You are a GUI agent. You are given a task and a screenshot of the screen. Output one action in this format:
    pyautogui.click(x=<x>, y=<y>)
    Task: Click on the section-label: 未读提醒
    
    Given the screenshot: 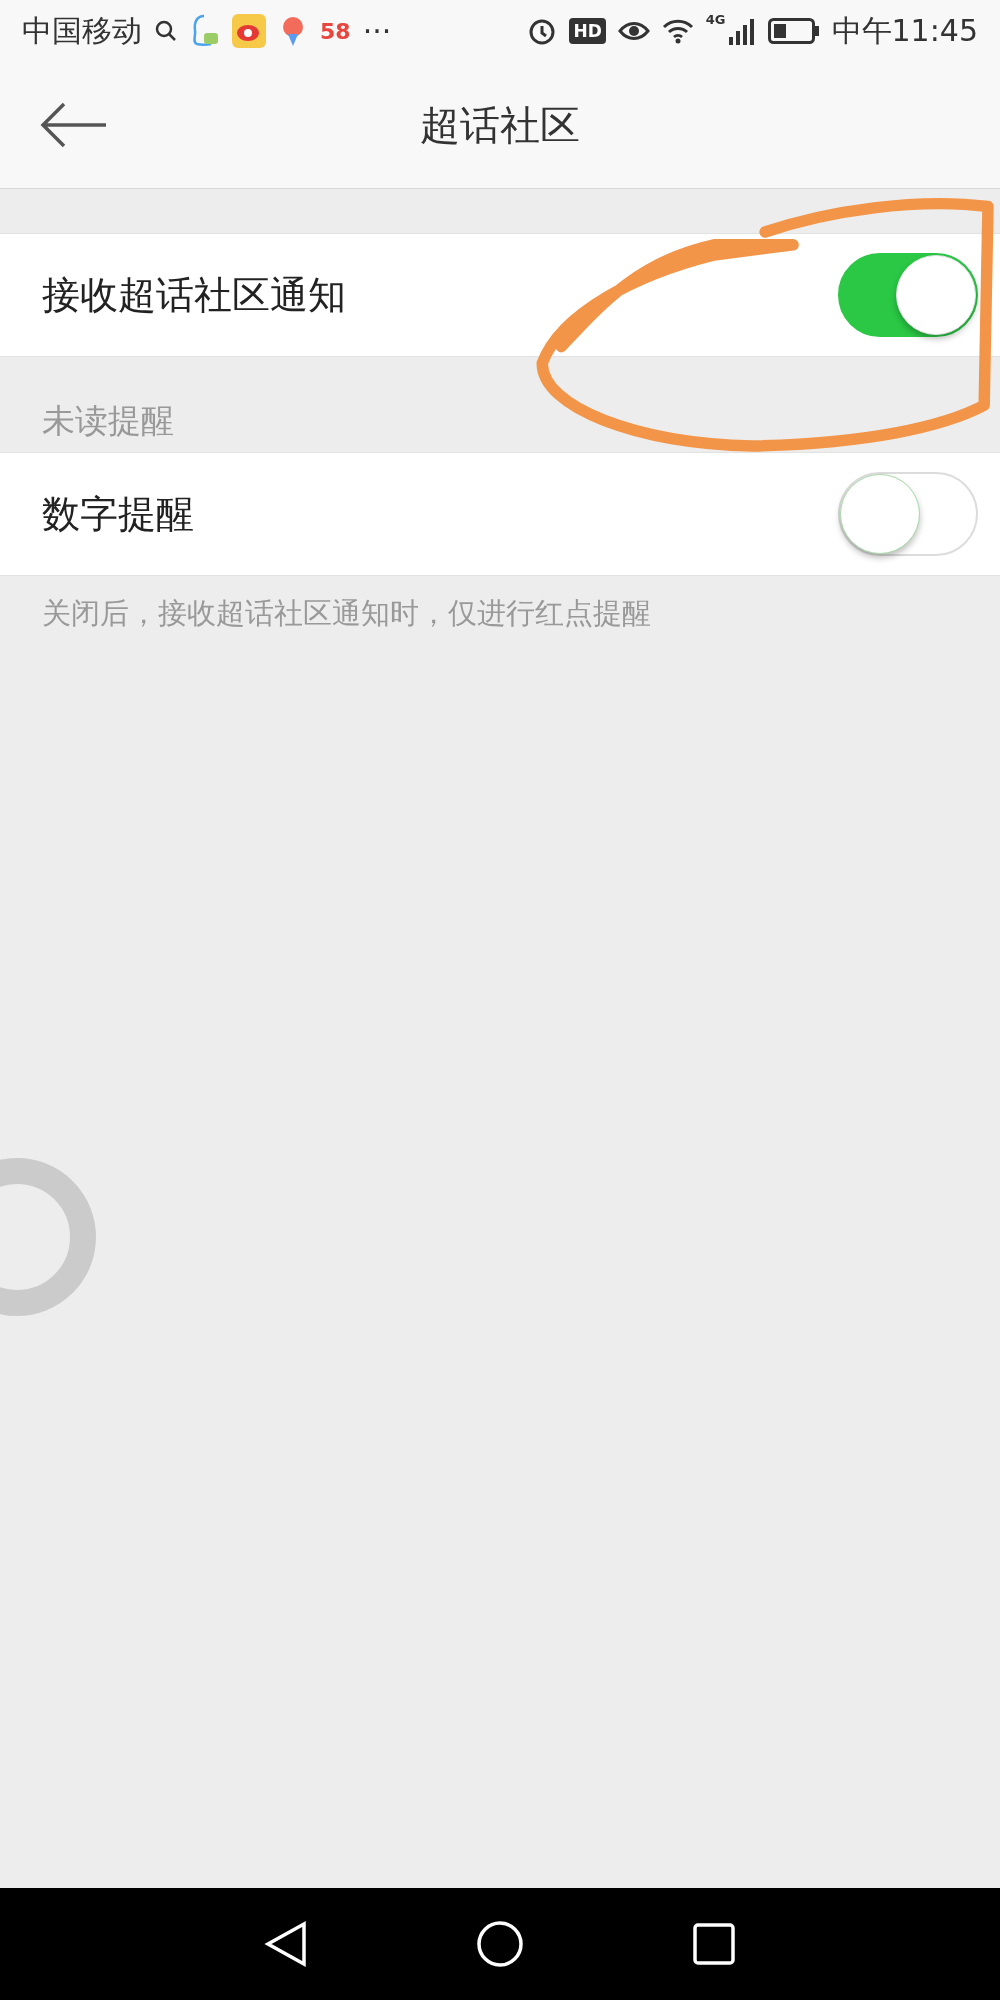 What is the action you would take?
    pyautogui.click(x=108, y=421)
    